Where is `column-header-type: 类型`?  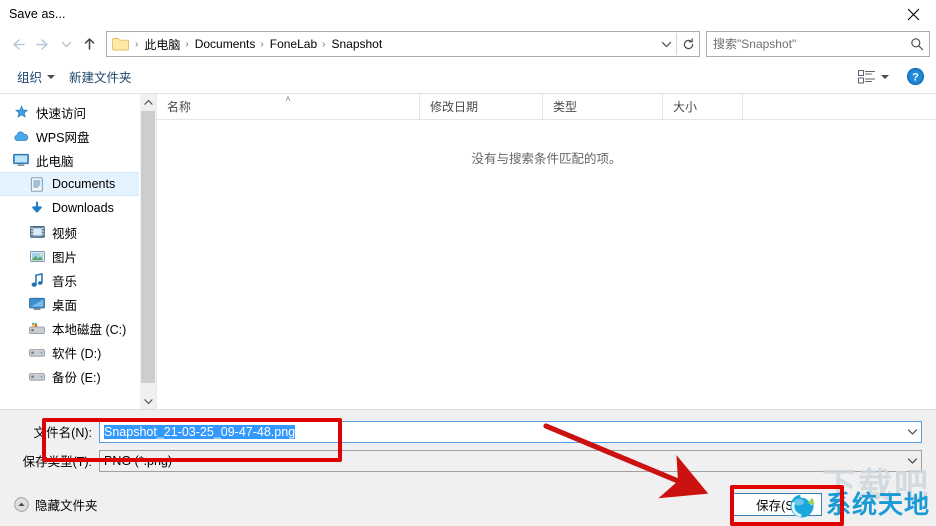
column-header-type: 类型 is located at coordinates (603, 106).